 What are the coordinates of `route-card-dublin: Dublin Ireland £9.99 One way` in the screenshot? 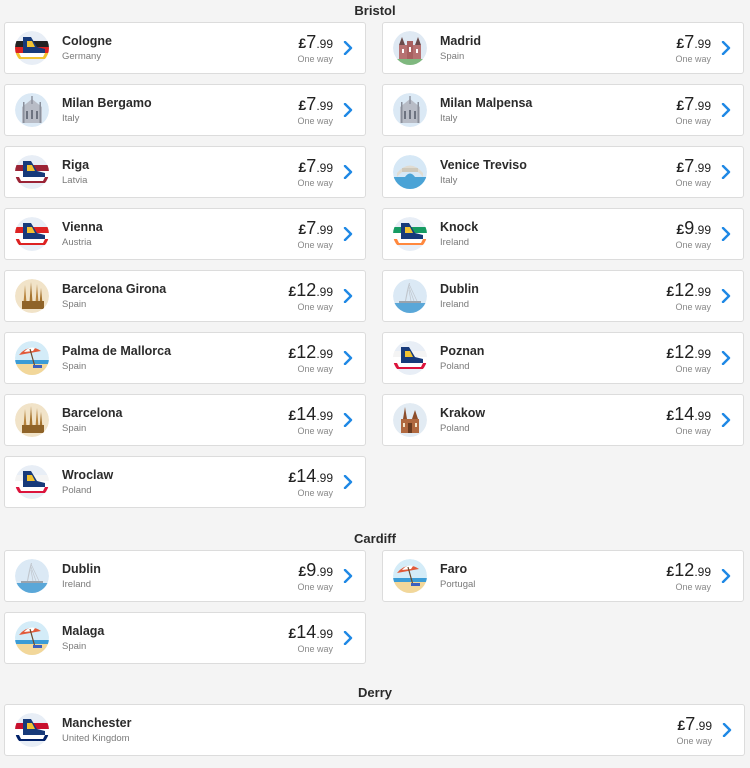 It's located at (185, 576).